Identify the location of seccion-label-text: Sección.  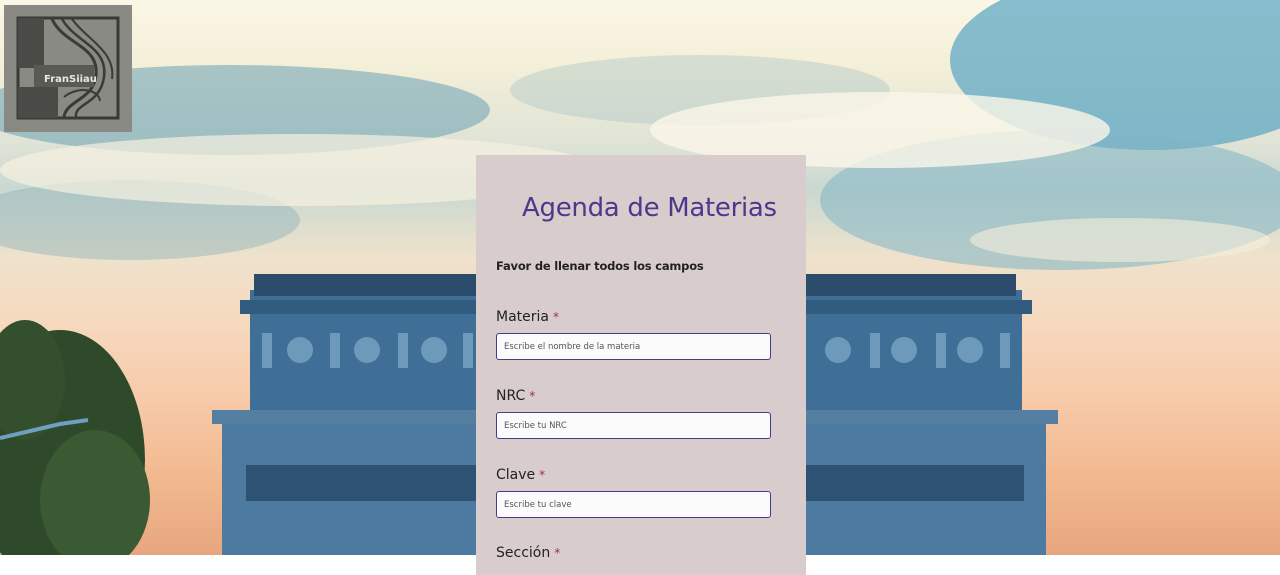
(523, 553).